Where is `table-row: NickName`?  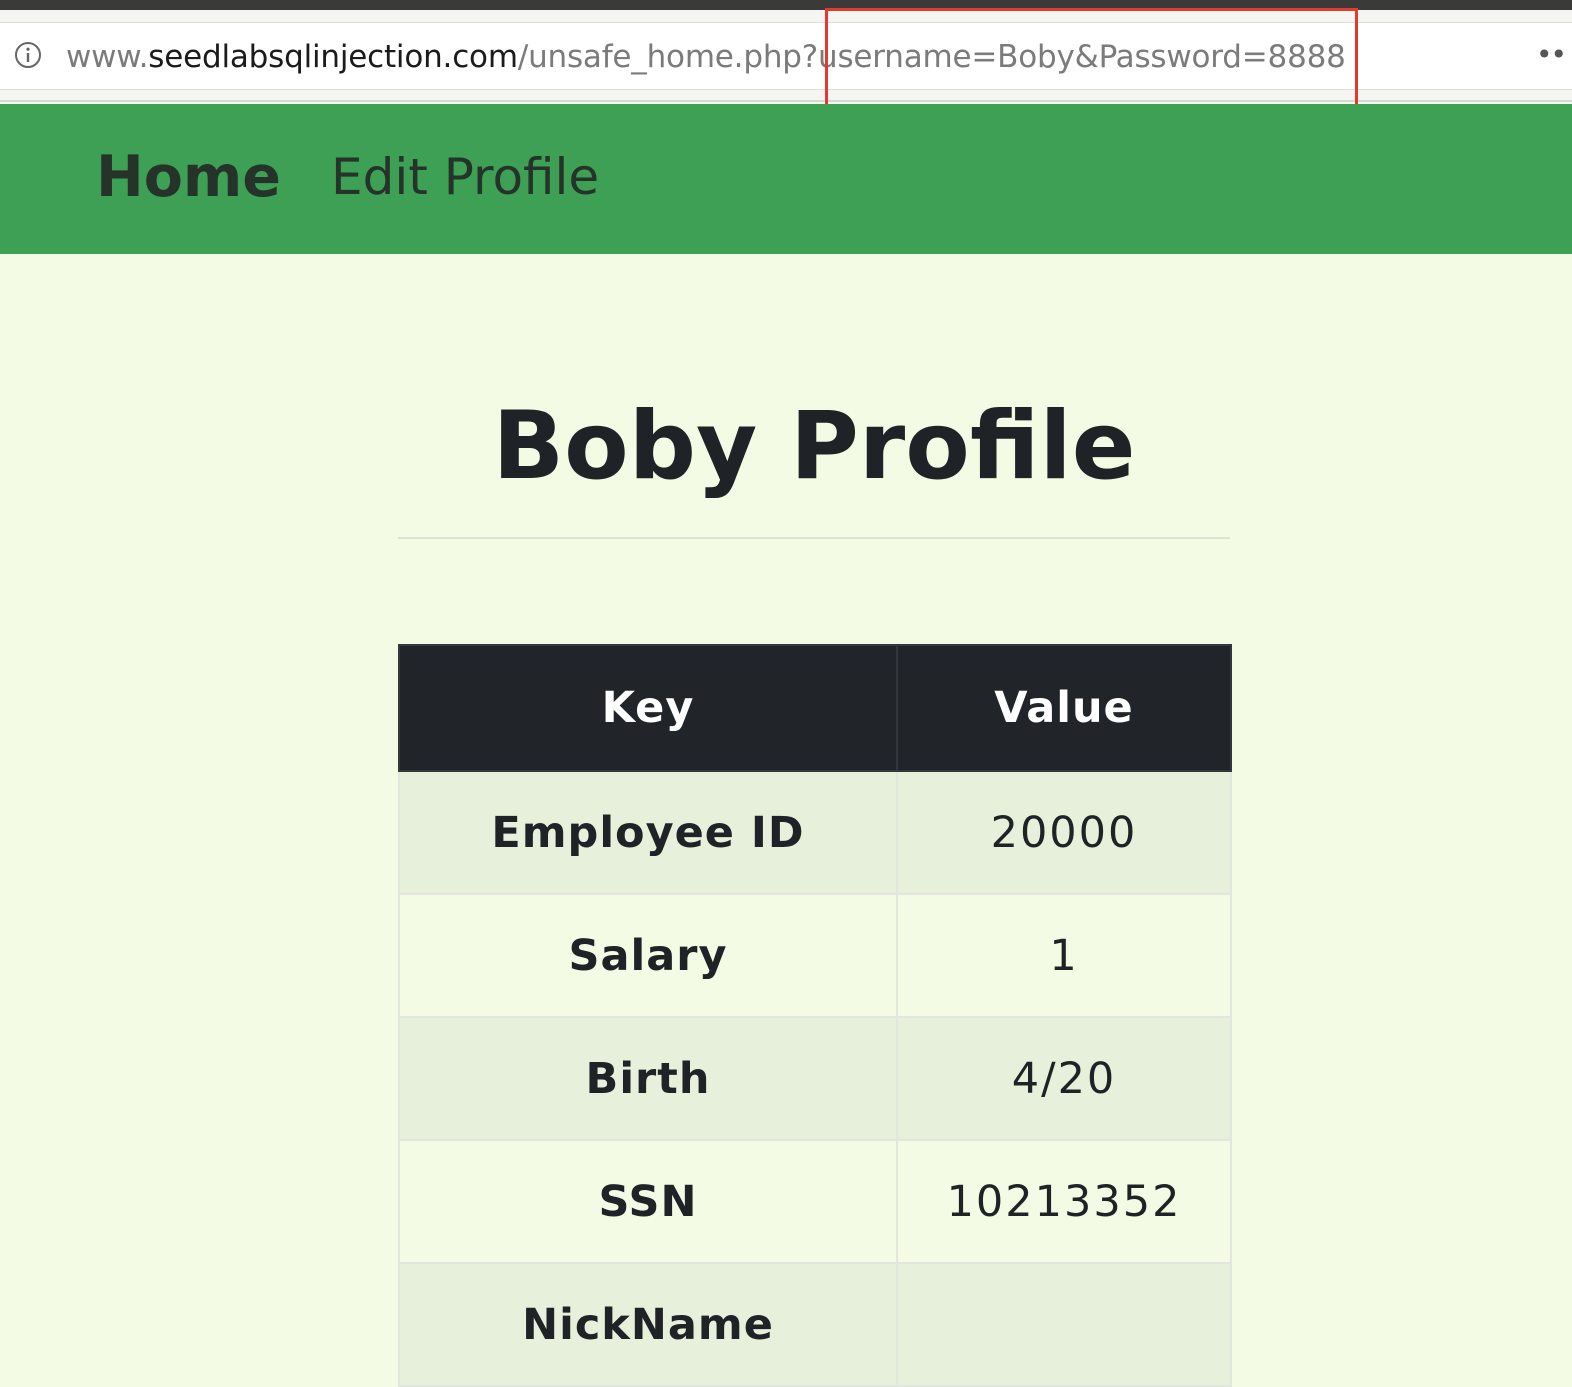
table-row: NickName is located at coordinates (815, 1324).